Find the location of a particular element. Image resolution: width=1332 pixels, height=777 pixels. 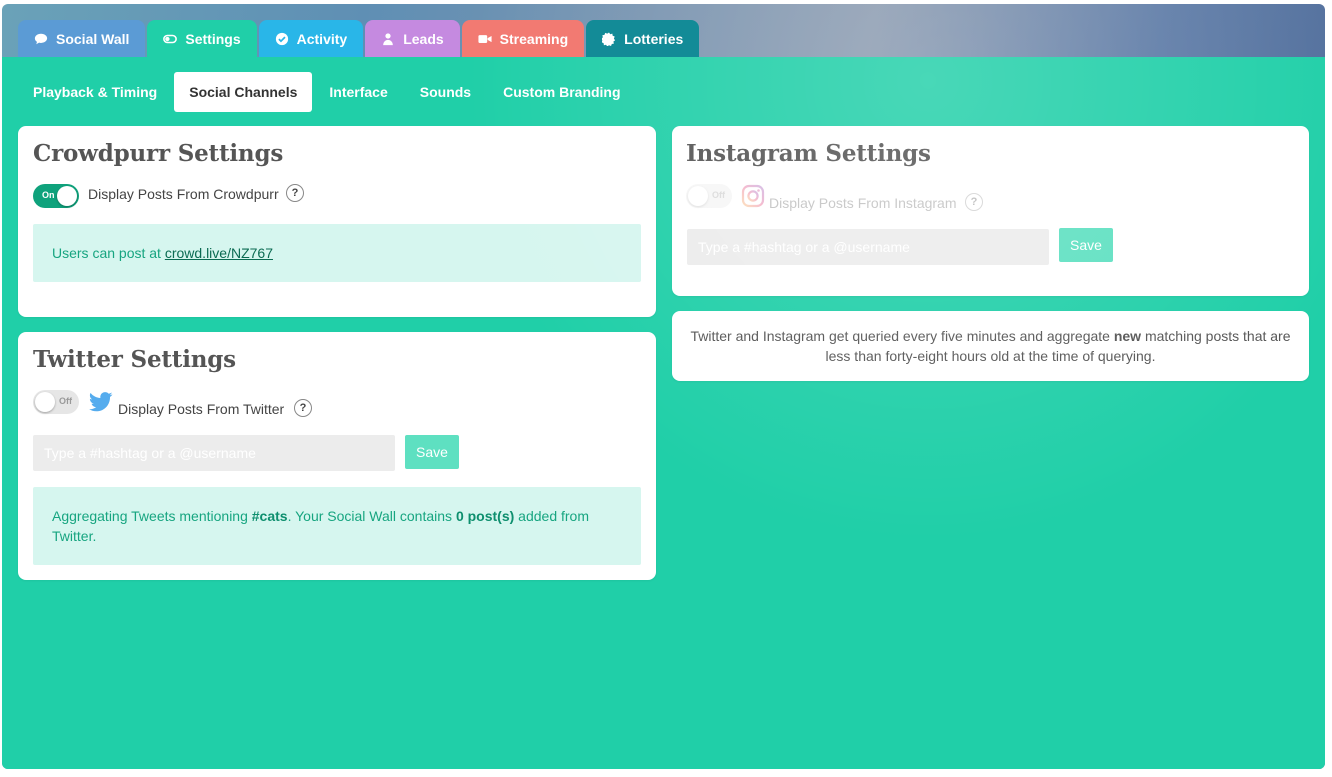

twitter-bird-icon is located at coordinates (100, 402).